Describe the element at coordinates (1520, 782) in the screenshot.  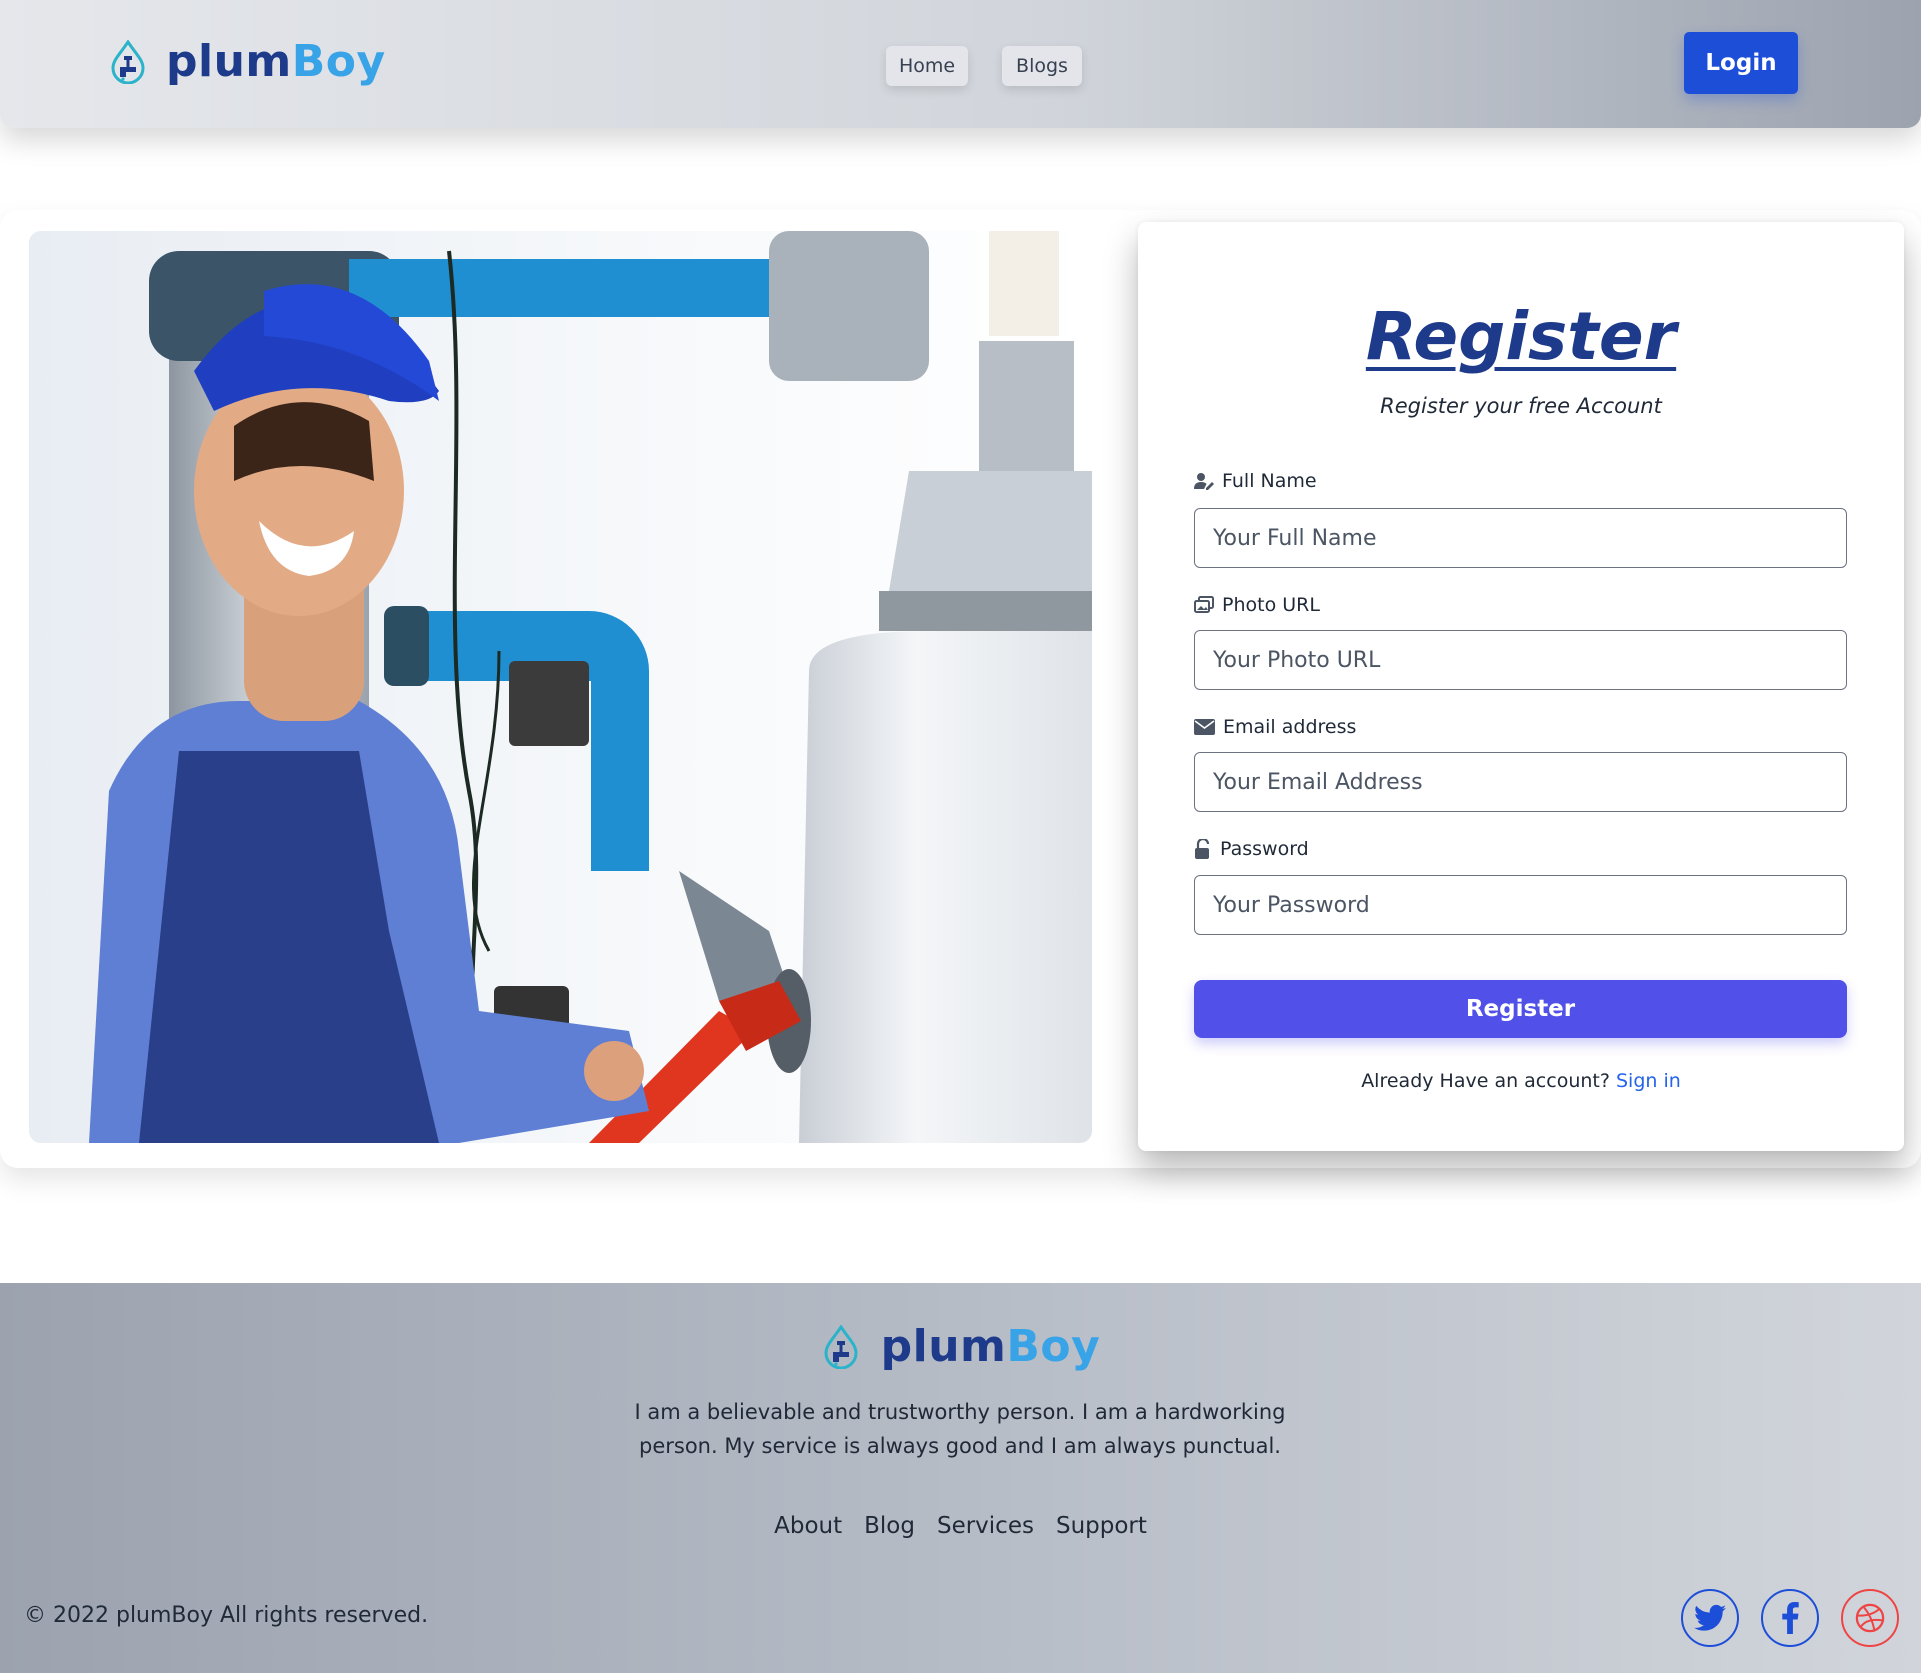
I see `email-input` at that location.